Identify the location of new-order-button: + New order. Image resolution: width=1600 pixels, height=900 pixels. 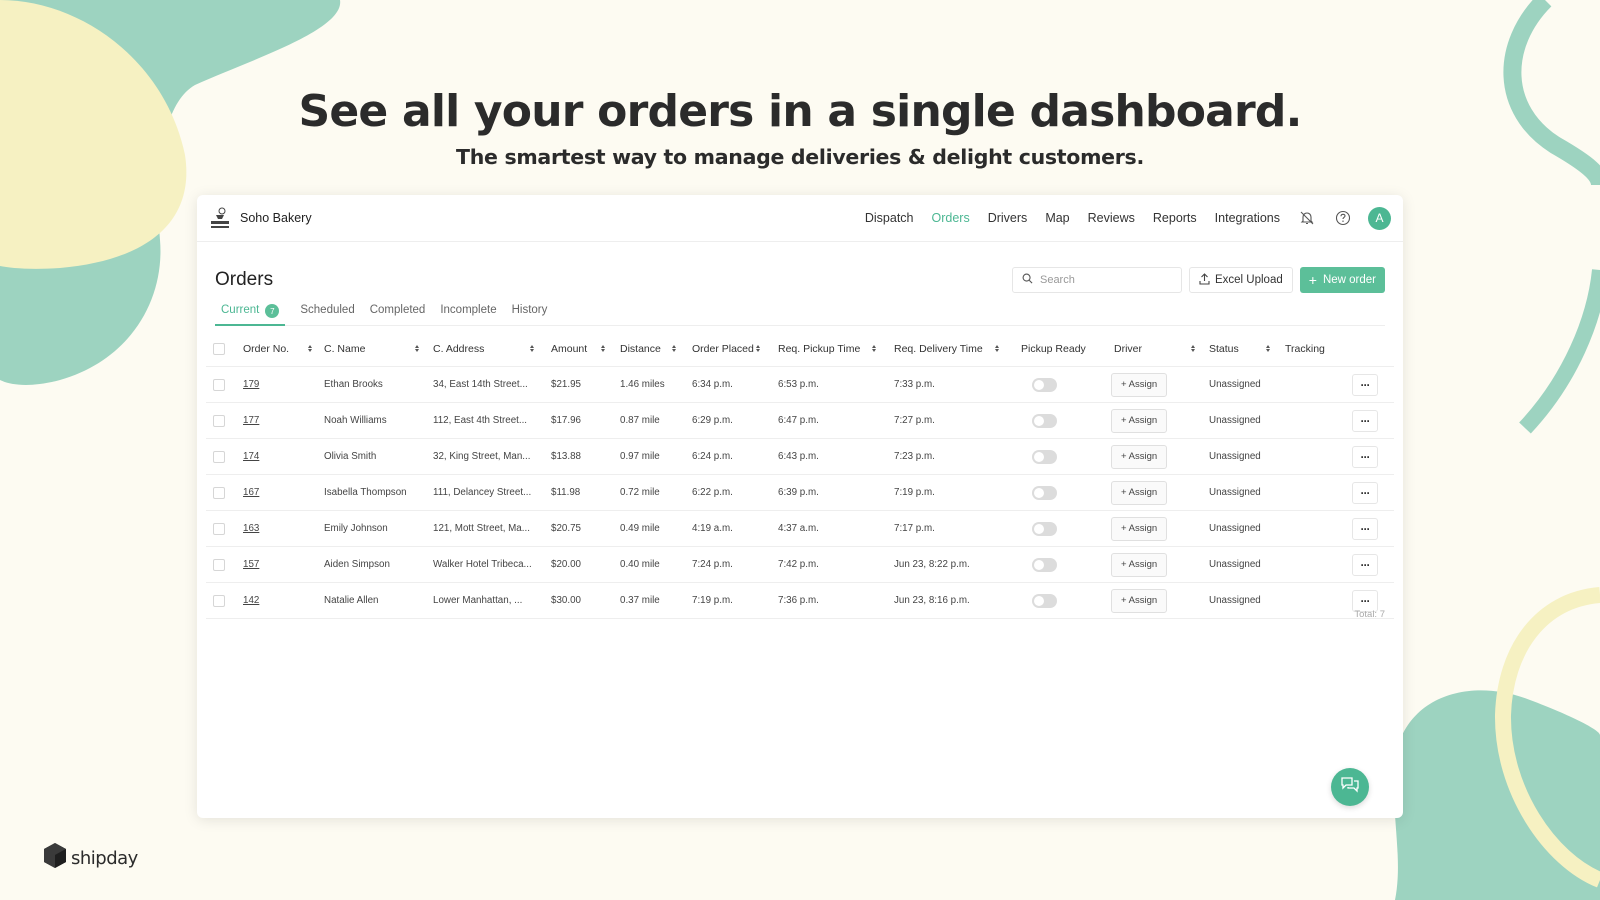
(1342, 280).